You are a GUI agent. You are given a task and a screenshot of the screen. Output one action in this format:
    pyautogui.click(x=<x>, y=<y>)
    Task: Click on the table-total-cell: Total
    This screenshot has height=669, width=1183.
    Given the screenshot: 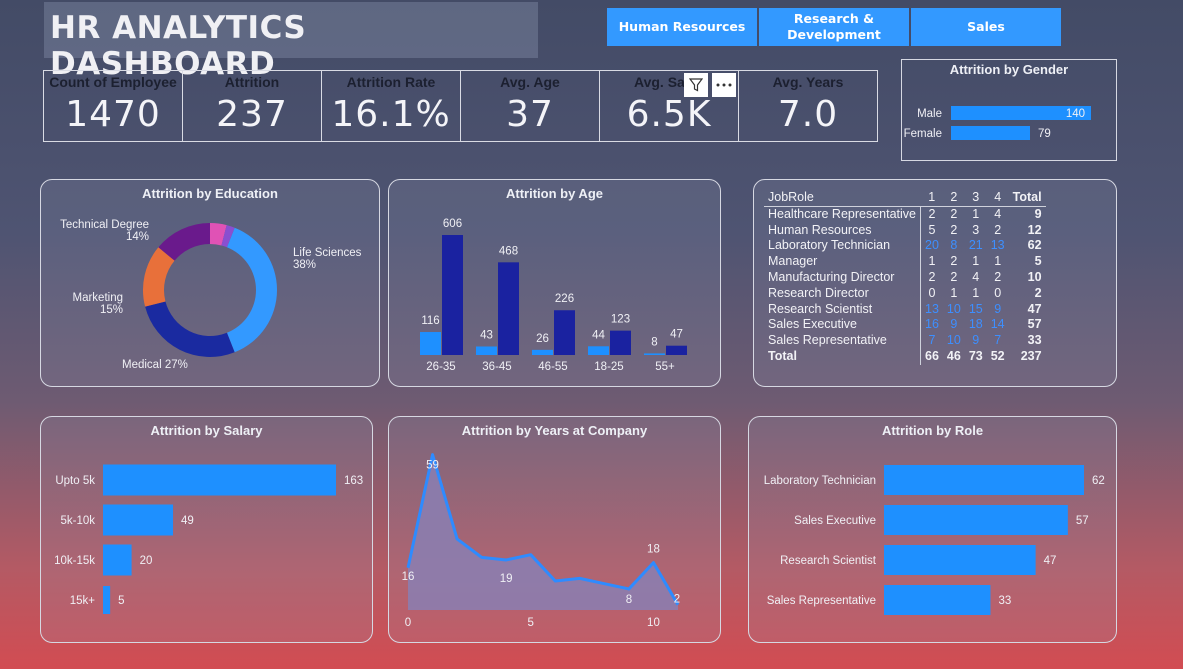 What is the action you would take?
    pyautogui.click(x=842, y=356)
    